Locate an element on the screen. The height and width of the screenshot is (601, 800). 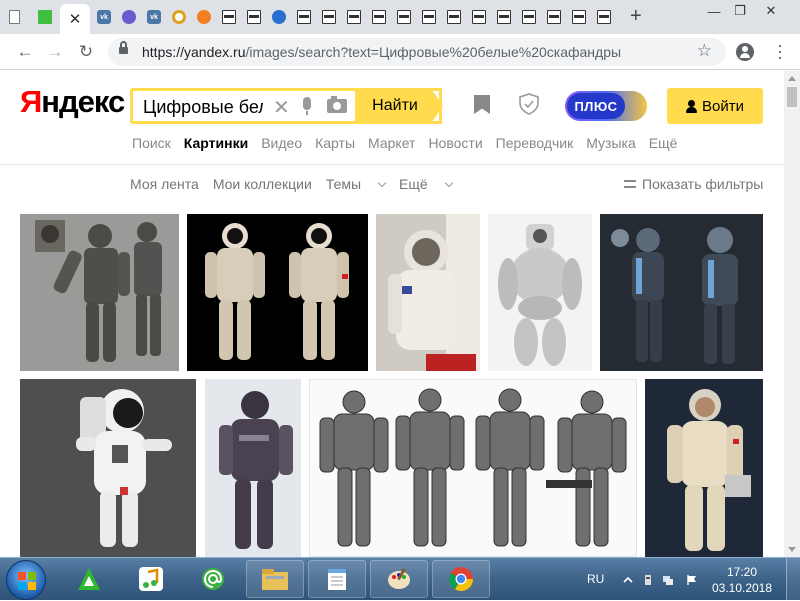
network-icon is located at coordinates (668, 580).